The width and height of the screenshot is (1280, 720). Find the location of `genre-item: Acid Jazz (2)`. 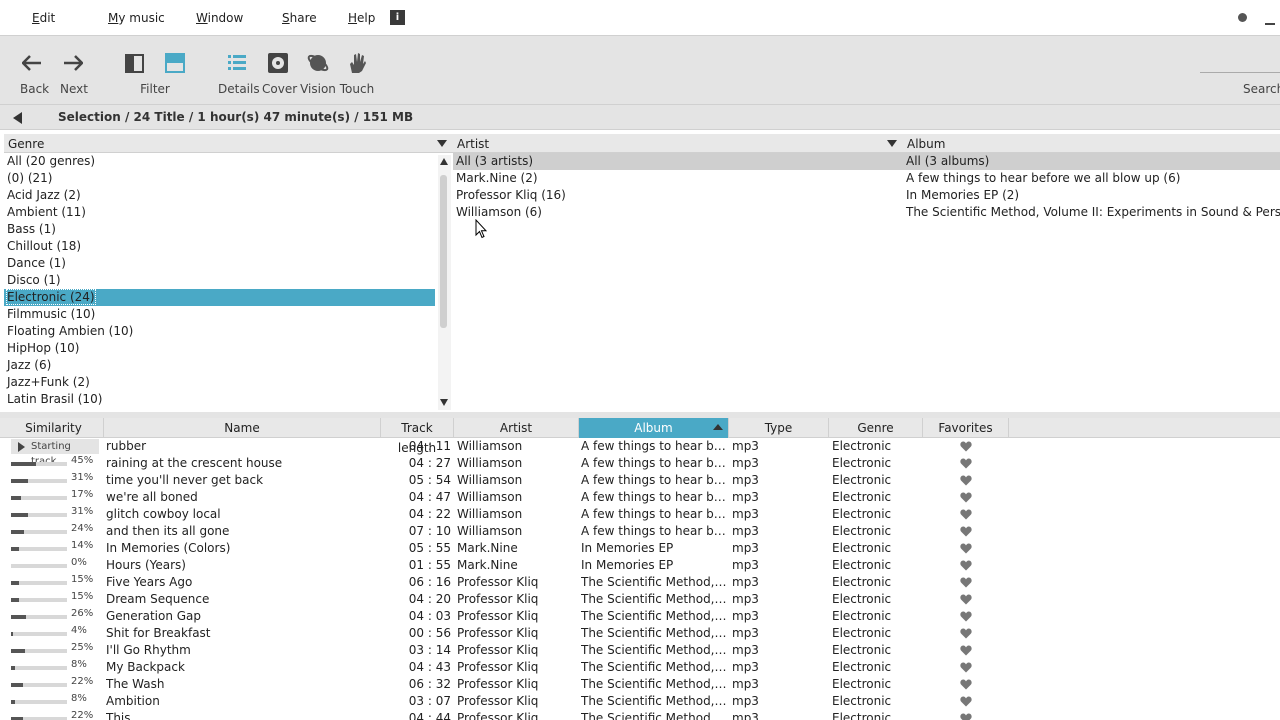

genre-item: Acid Jazz (2) is located at coordinates (219, 195).